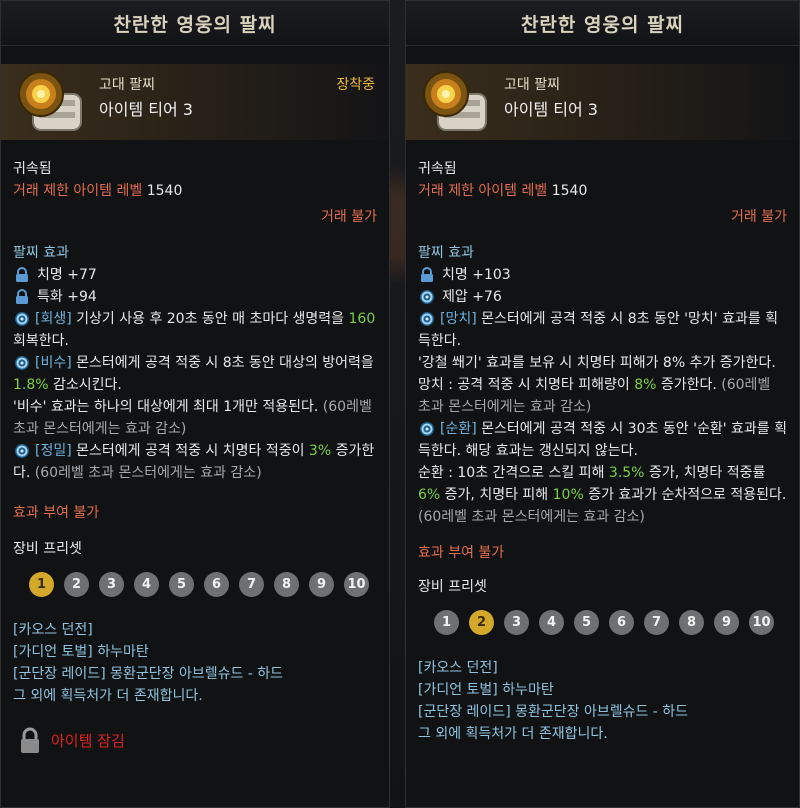  I want to click on stat-text: 특화 +94, so click(67, 297).